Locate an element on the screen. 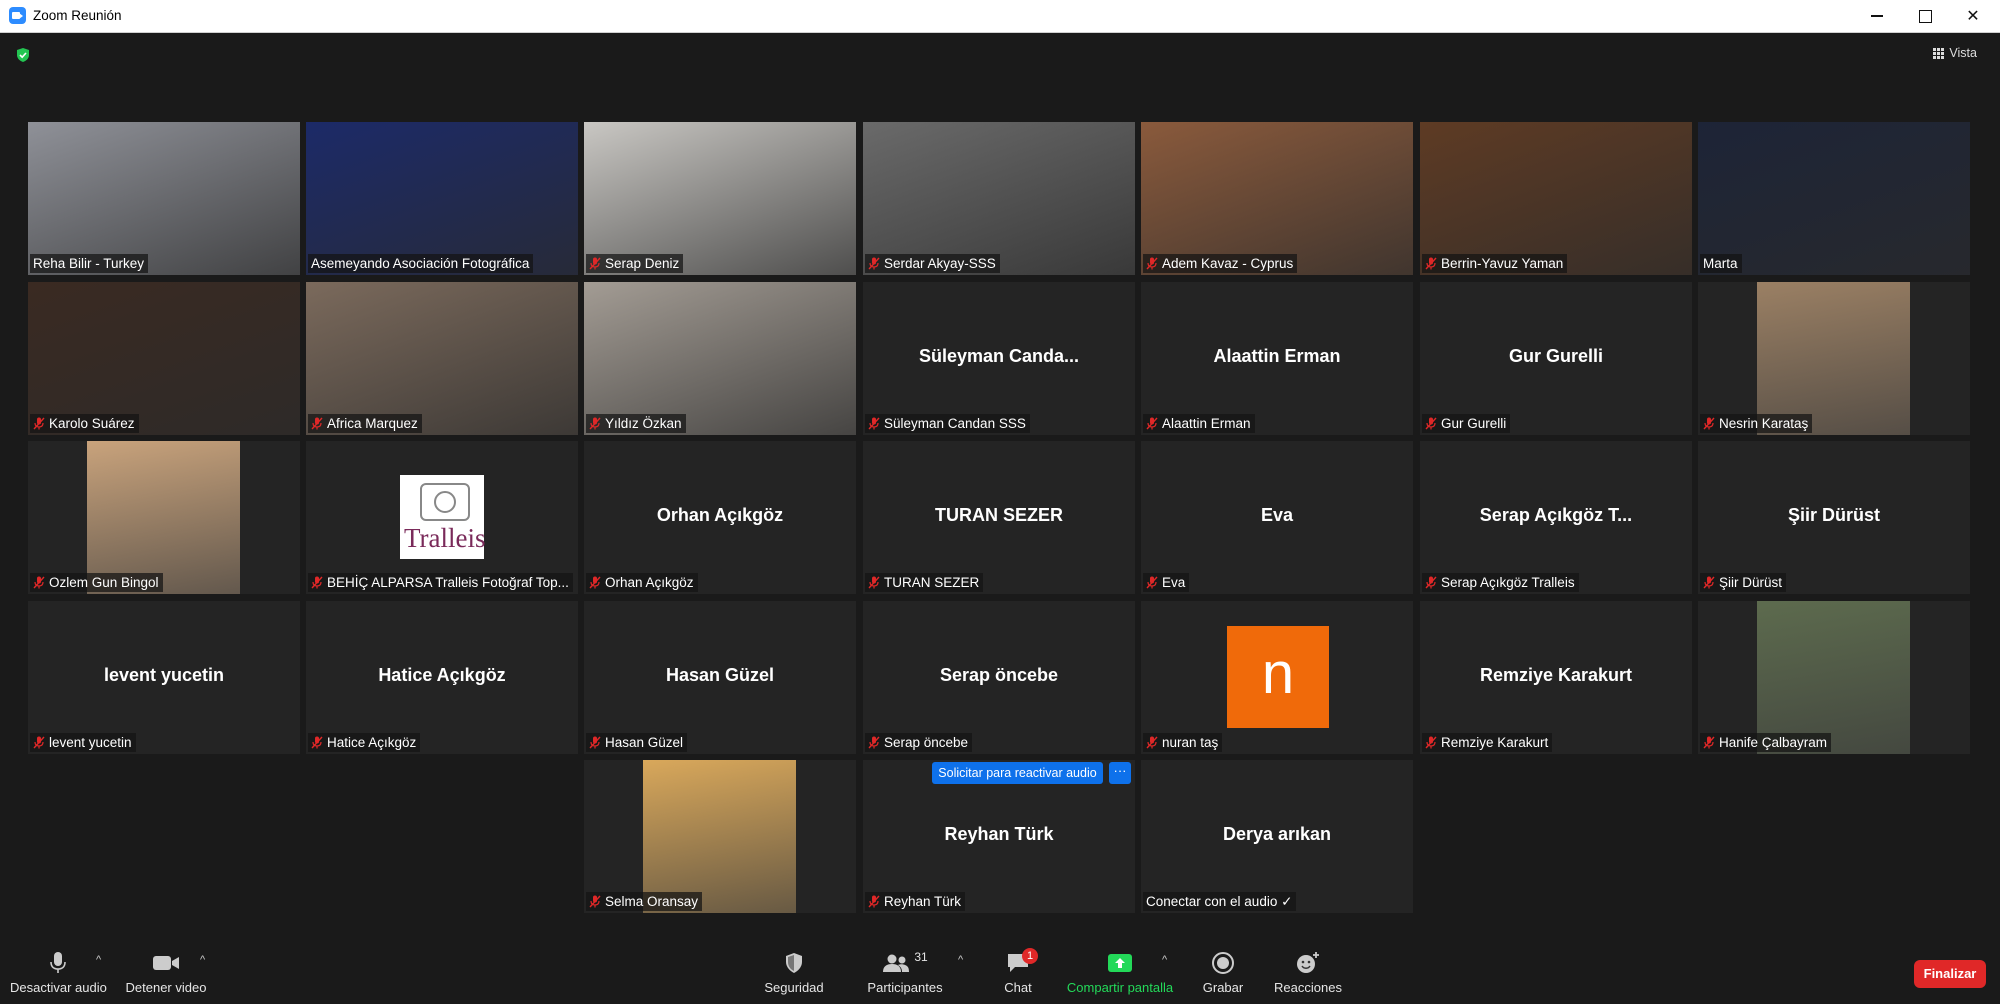  participant-name: Africa Marquez is located at coordinates (372, 423).